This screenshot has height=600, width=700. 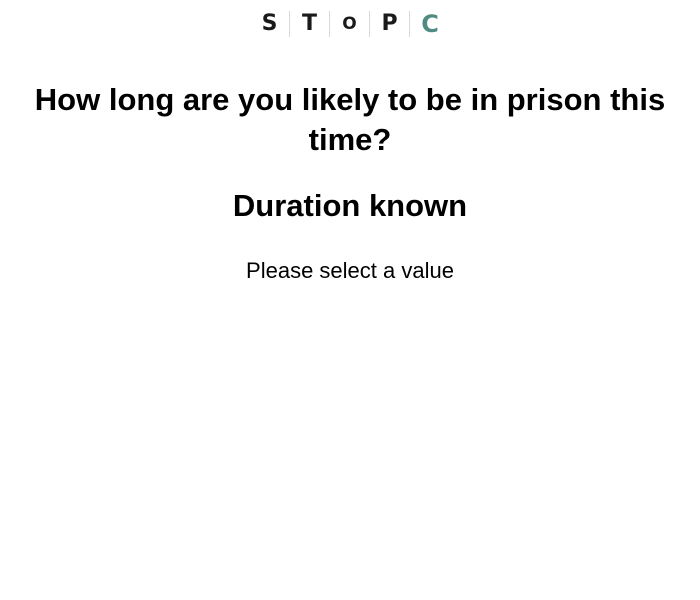 I want to click on select-value-prompt: Please select a value, so click(x=350, y=270).